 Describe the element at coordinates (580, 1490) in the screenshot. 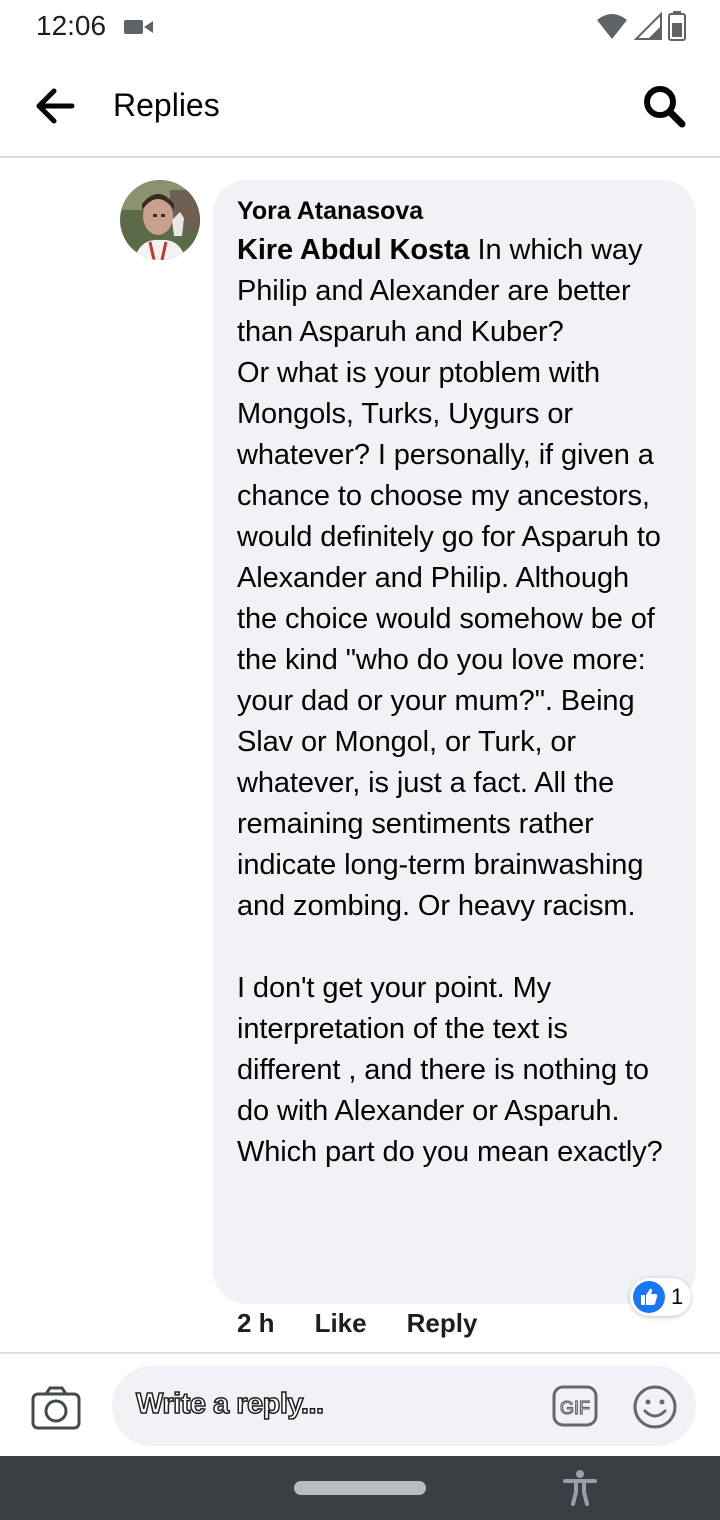

I see `accessibility-icon` at that location.